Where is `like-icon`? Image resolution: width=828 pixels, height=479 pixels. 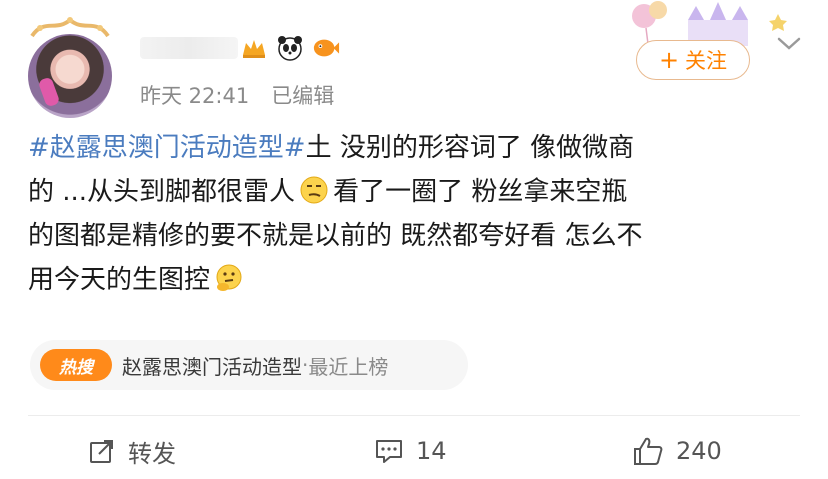 like-icon is located at coordinates (648, 451).